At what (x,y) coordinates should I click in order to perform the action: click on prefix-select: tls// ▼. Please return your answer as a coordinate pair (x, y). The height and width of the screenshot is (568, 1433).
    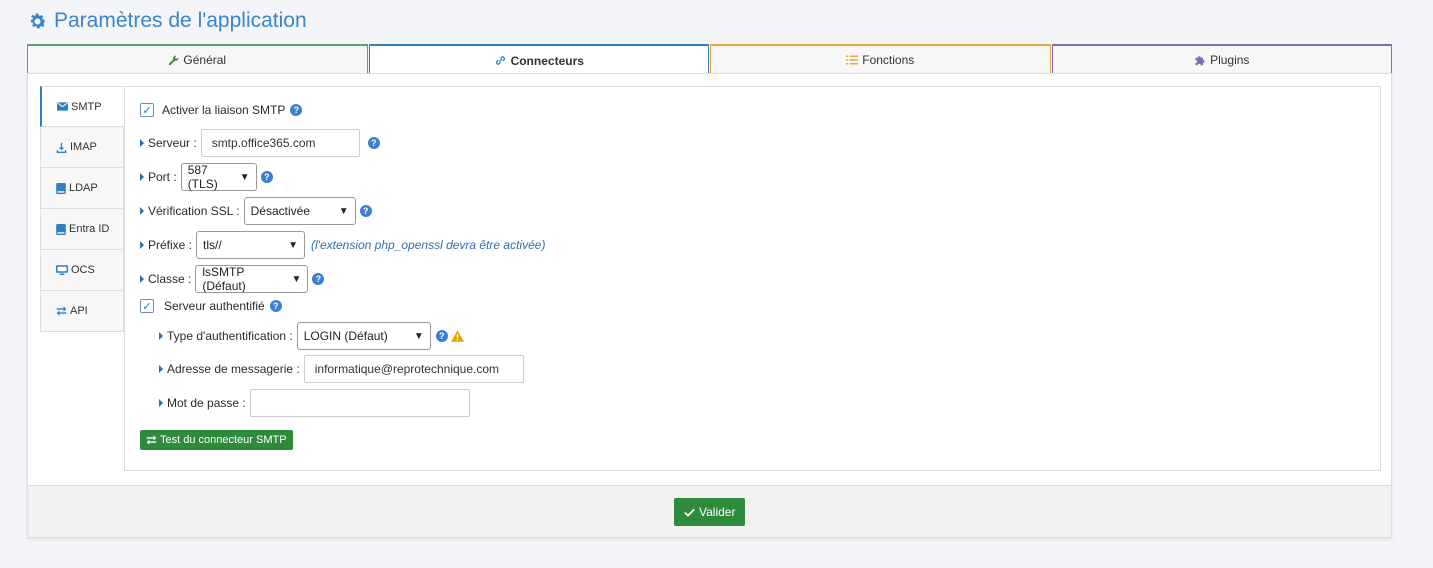
    Looking at the image, I should click on (251, 245).